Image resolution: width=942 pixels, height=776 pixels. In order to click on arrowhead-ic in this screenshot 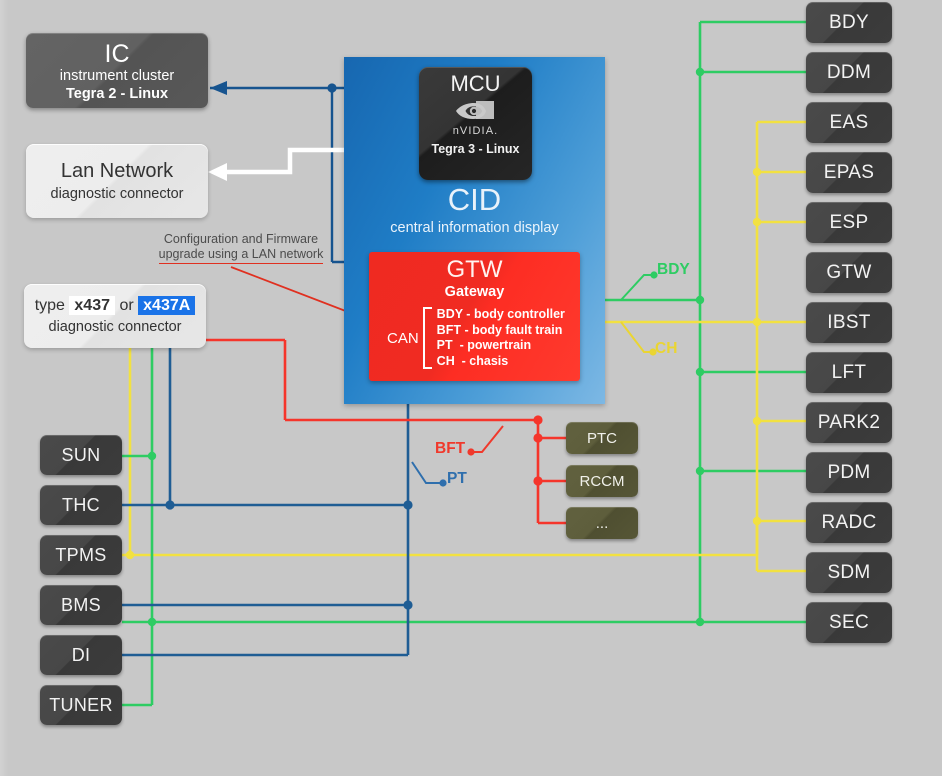, I will do `click(218, 88)`.